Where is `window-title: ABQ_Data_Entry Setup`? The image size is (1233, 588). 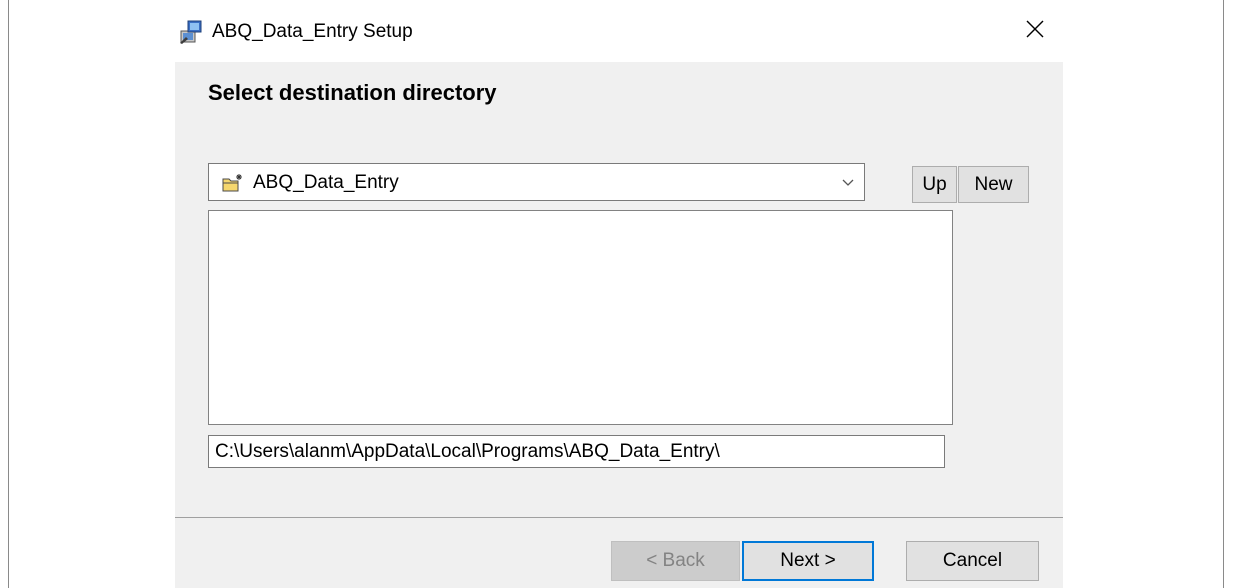 window-title: ABQ_Data_Entry Setup is located at coordinates (312, 31).